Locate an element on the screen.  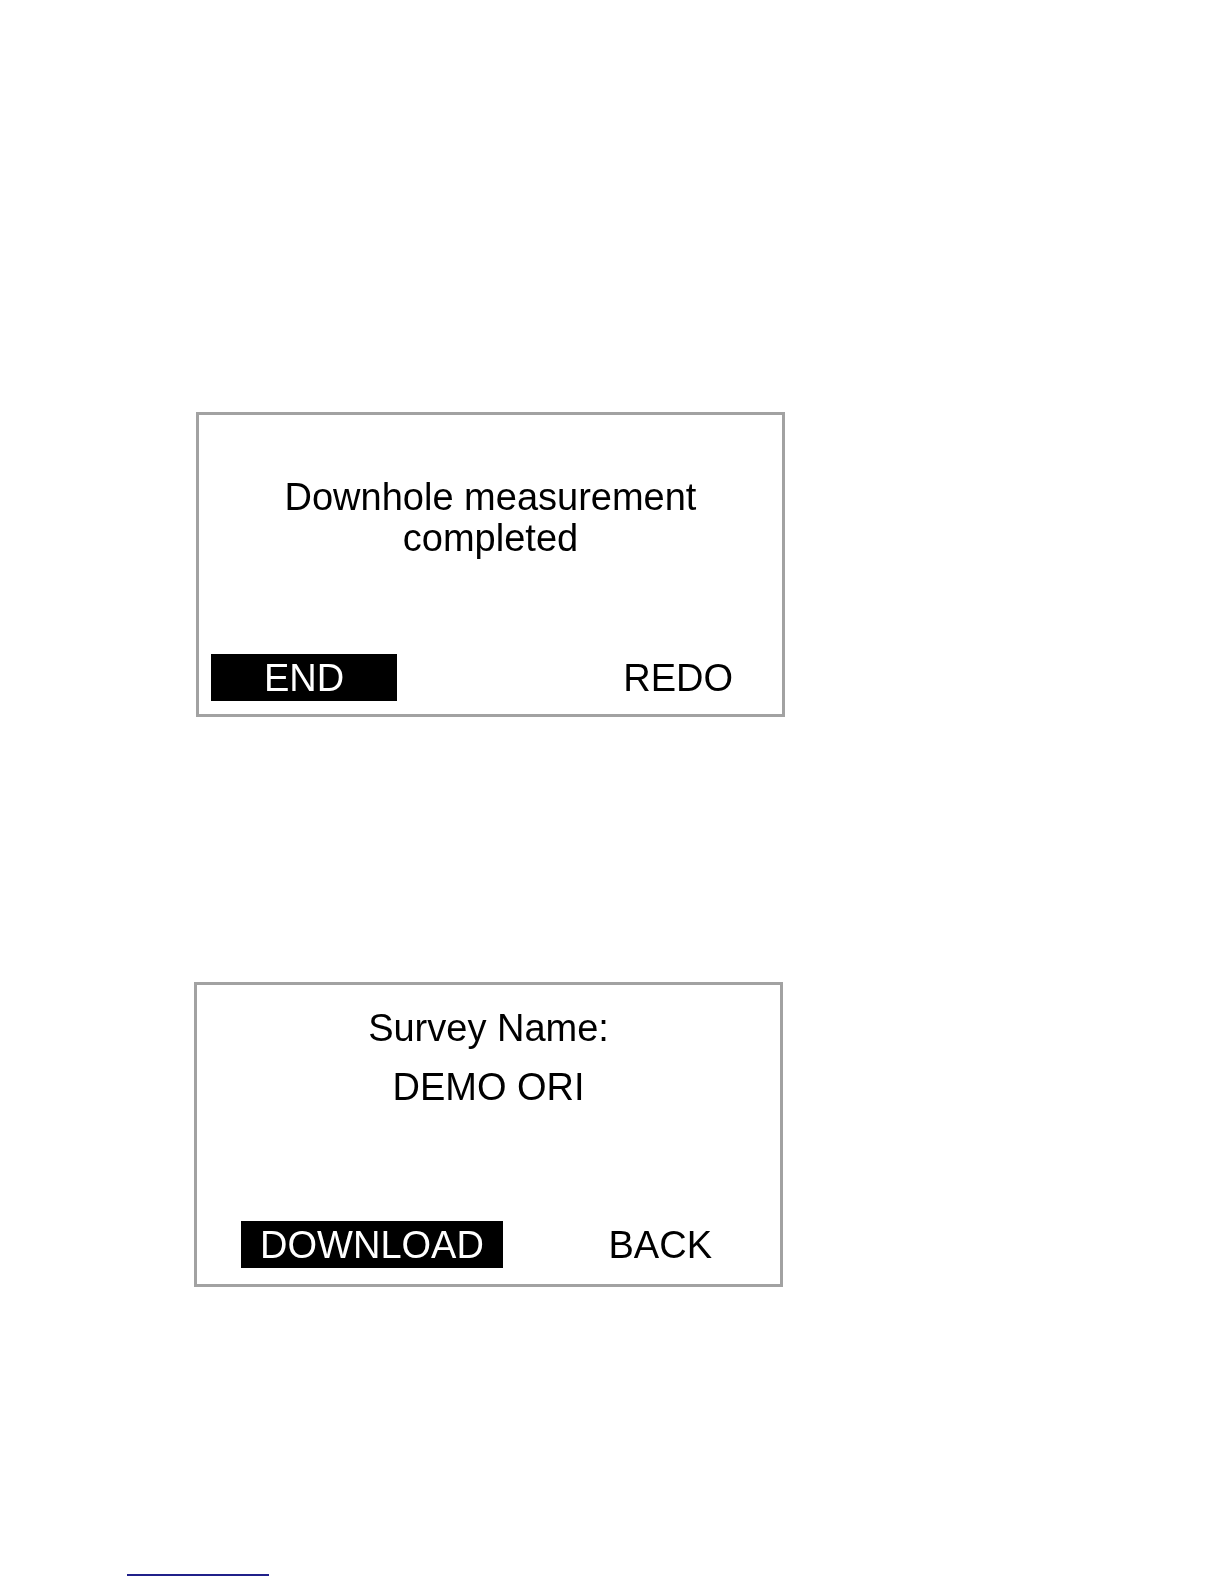
field-value: DEMO ORI is located at coordinates (488, 1087).